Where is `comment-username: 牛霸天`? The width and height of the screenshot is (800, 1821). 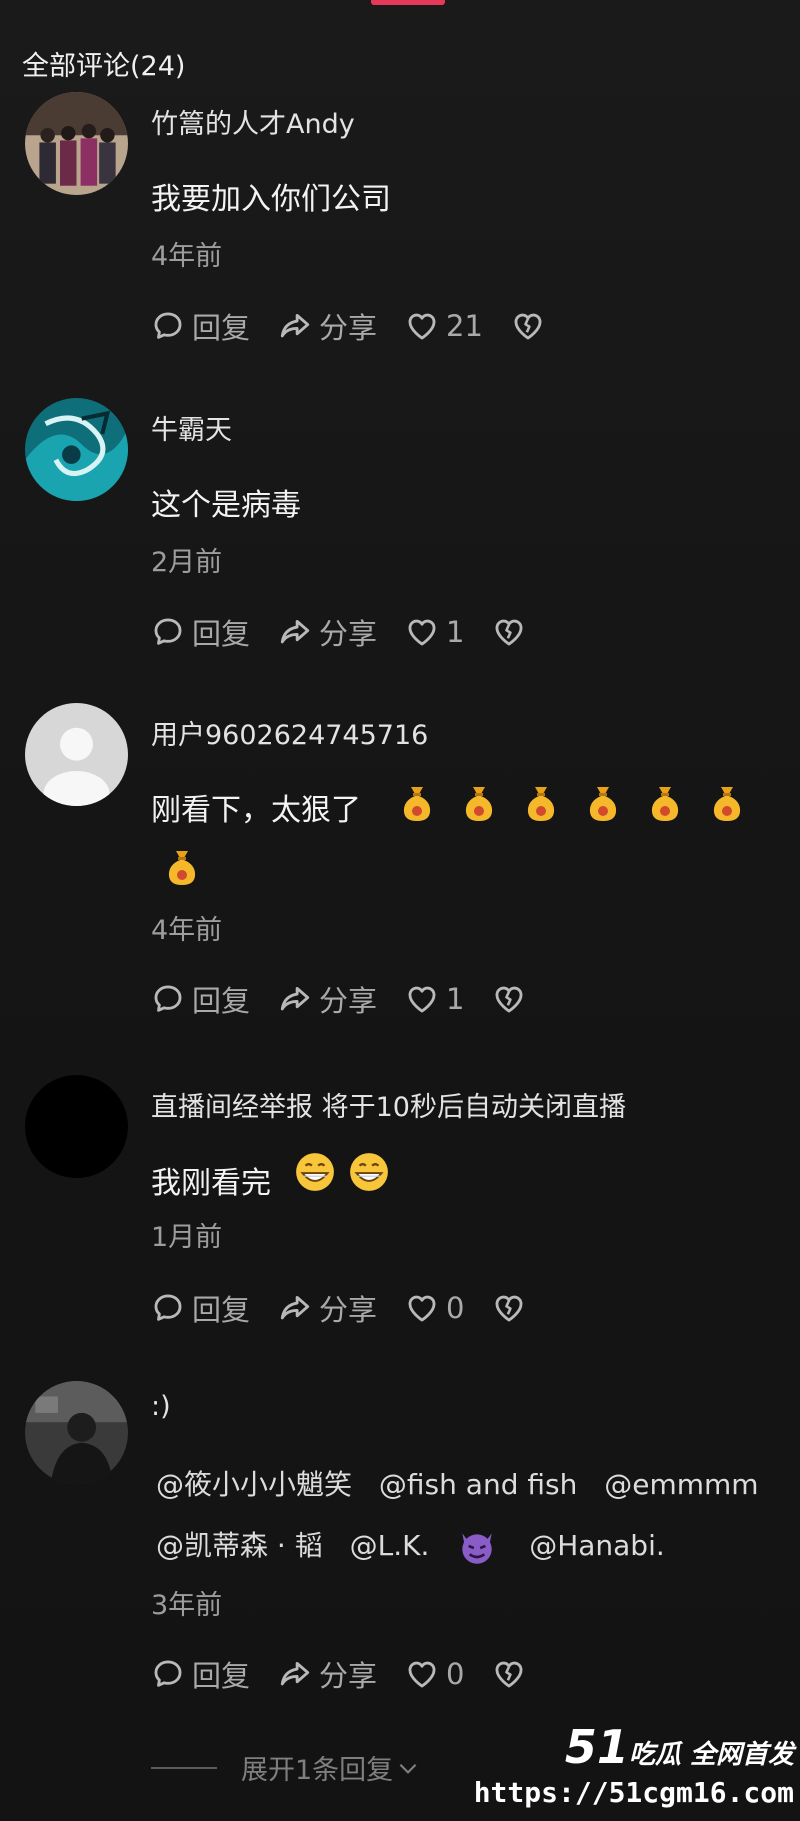 comment-username: 牛霸天 is located at coordinates (191, 427).